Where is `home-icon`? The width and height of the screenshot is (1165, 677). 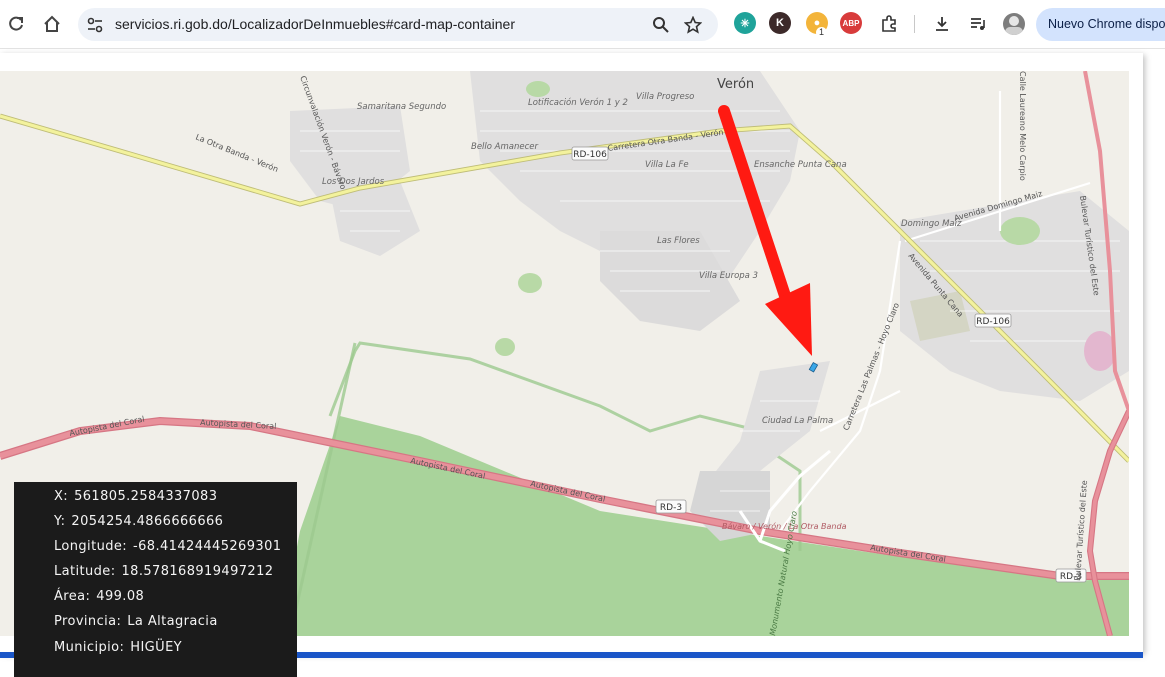 home-icon is located at coordinates (52, 23).